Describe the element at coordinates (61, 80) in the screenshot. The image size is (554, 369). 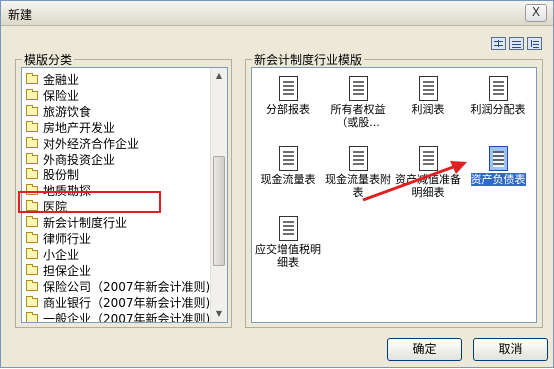
I see `tree-item-label: 金融业` at that location.